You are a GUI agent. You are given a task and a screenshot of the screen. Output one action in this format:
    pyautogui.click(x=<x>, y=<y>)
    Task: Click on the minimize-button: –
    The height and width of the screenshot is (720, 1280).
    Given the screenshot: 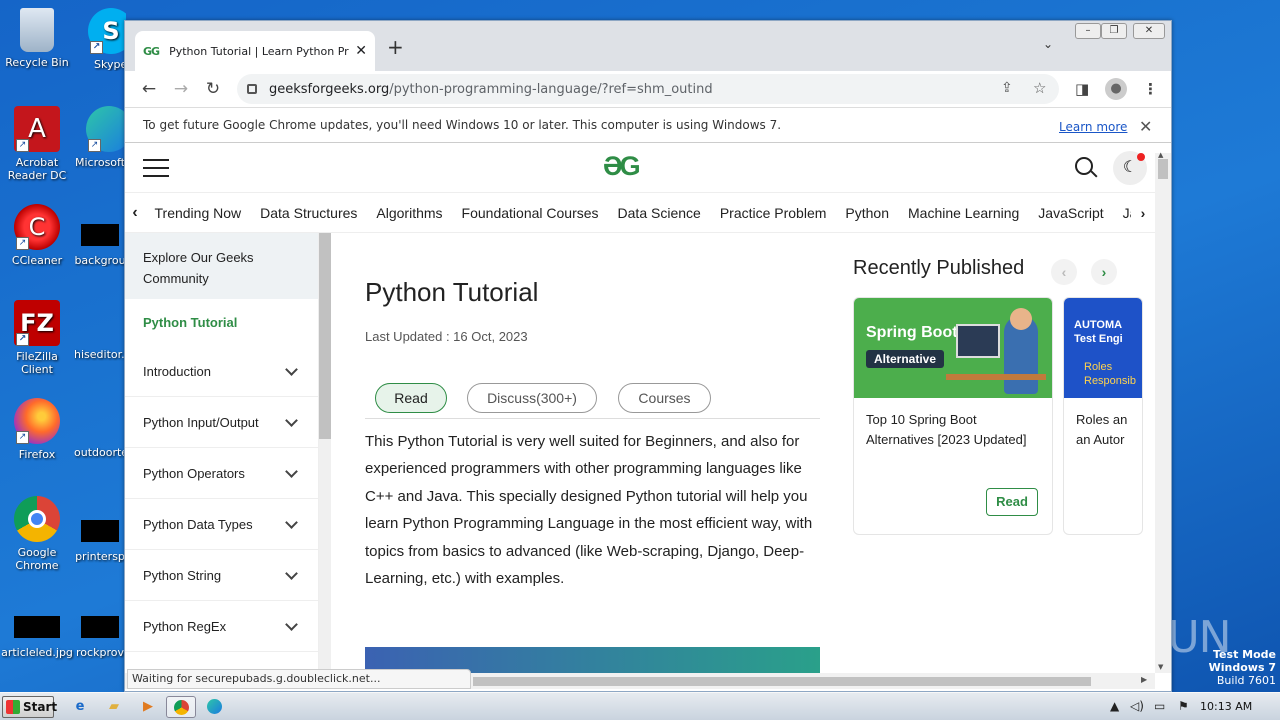 What is the action you would take?
    pyautogui.click(x=1088, y=31)
    